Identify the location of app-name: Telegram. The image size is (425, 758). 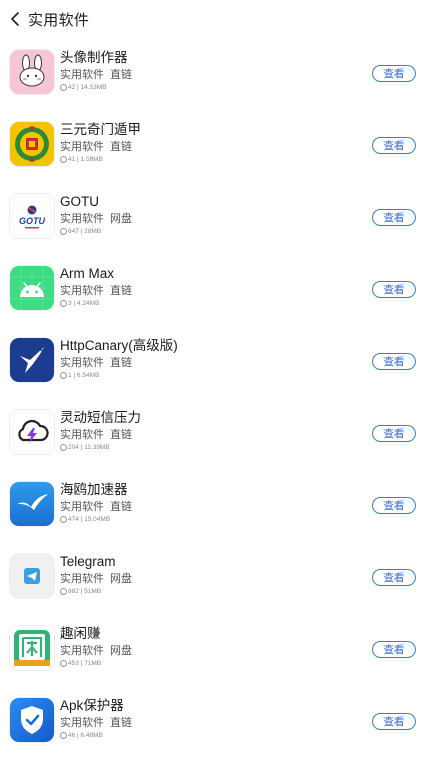
(88, 561).